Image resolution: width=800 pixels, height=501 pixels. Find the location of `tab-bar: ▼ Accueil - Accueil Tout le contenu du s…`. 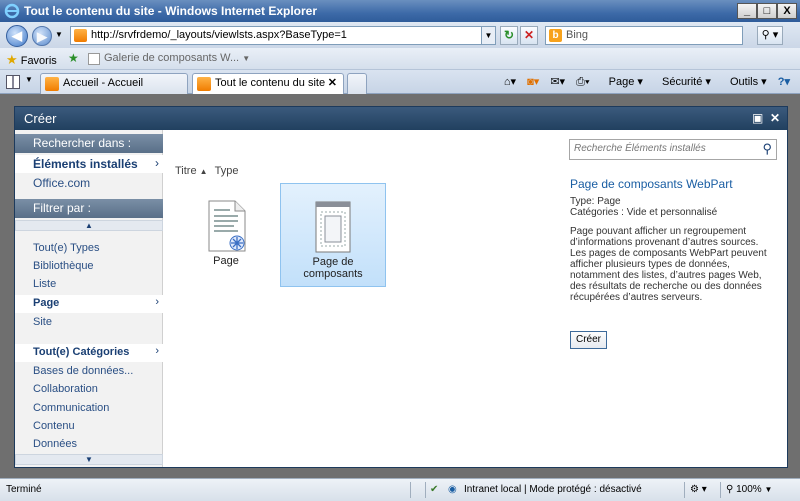

tab-bar: ▼ Accueil - Accueil Tout le contenu du s… is located at coordinates (400, 82).